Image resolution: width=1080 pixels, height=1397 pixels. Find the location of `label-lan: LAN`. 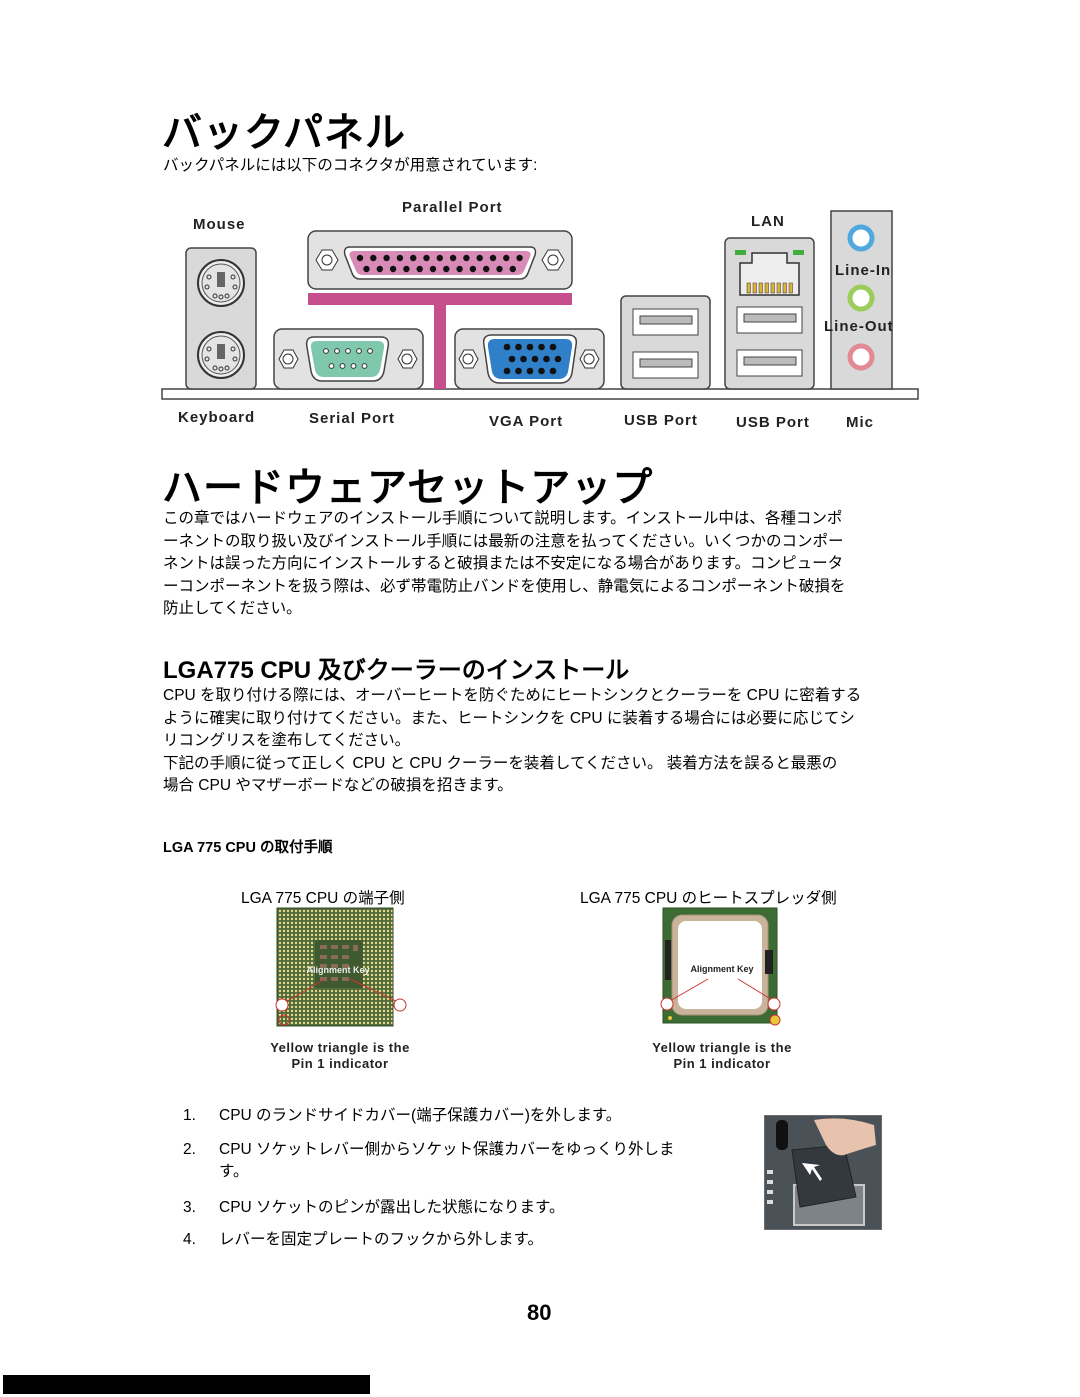

label-lan: LAN is located at coordinates (768, 221).